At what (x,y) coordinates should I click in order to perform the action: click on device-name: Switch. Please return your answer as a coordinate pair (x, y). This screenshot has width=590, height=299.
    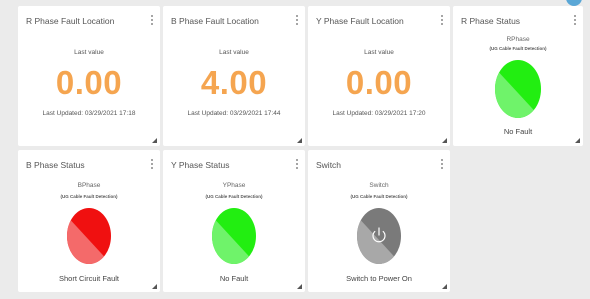
    Looking at the image, I should click on (379, 185).